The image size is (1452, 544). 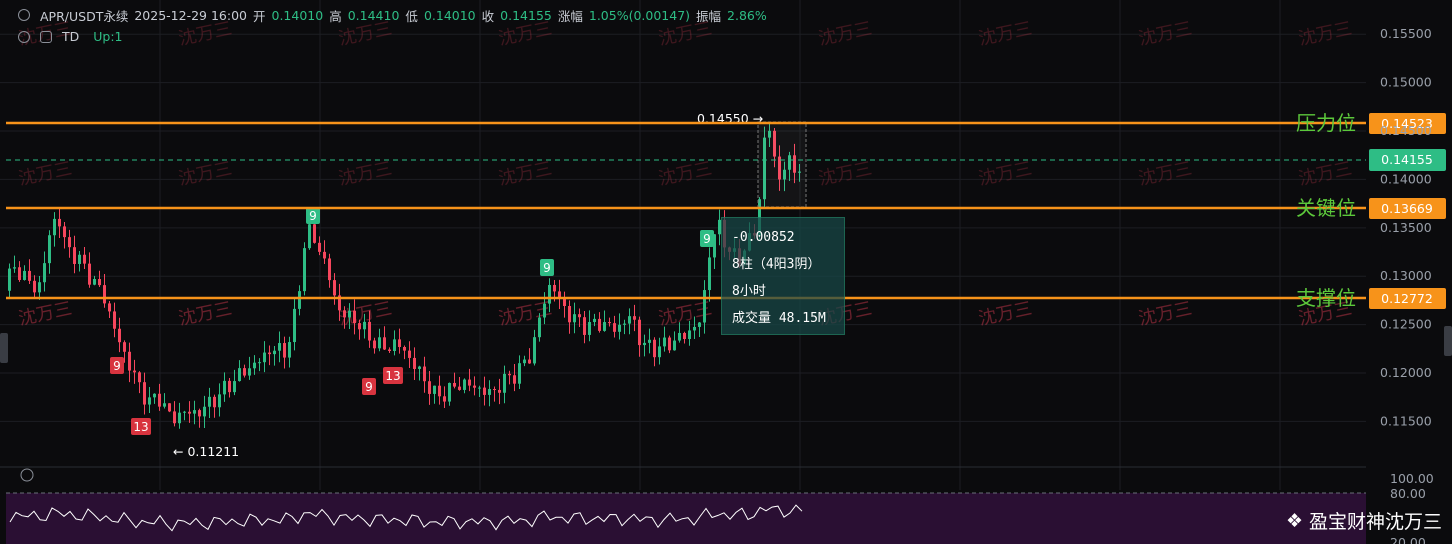 I want to click on close-label: 收, so click(x=488, y=16).